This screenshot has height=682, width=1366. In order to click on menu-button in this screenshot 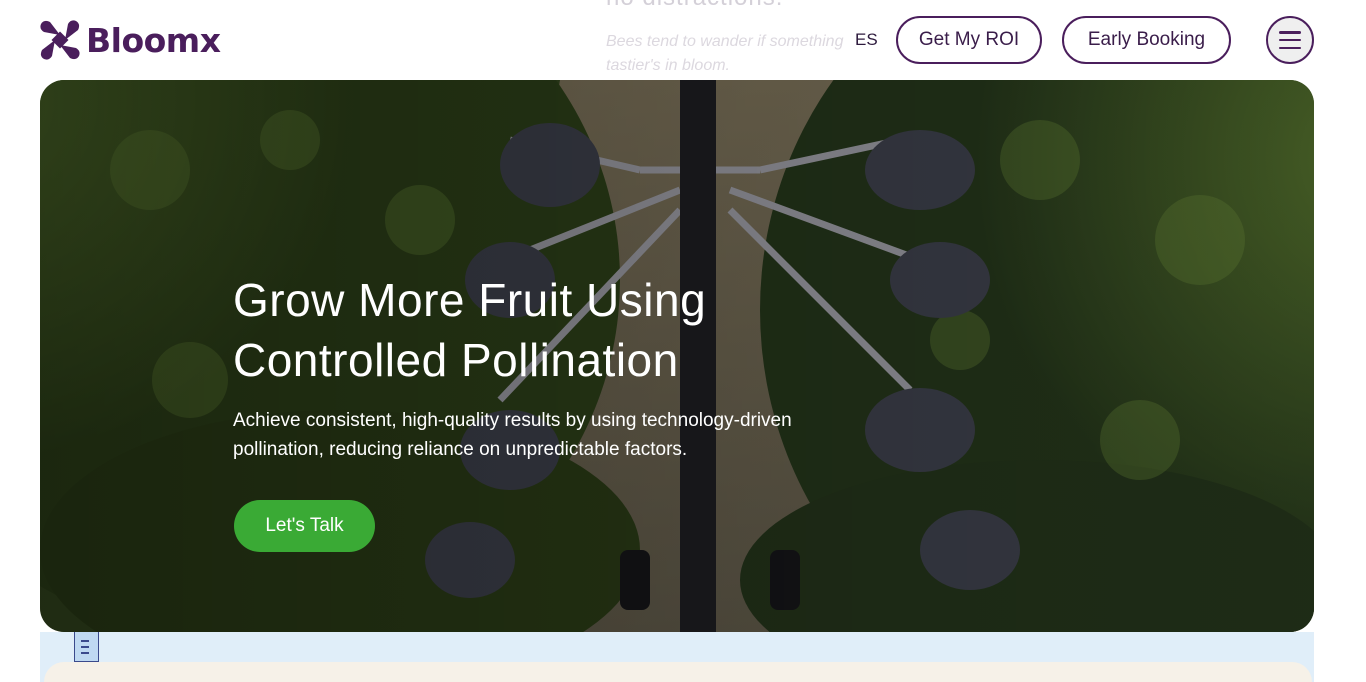, I will do `click(1290, 40)`.